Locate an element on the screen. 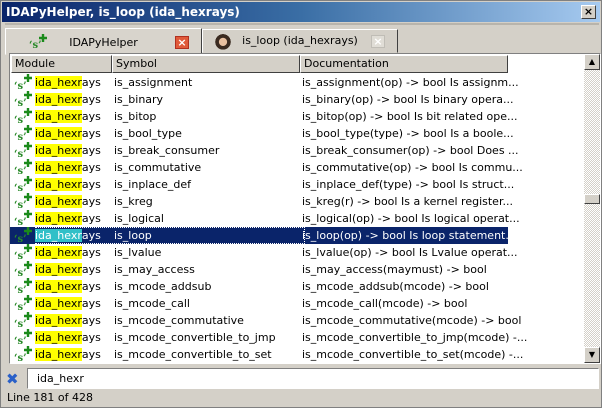 The image size is (602, 408). filter-input: ida_hexr is located at coordinates (313, 378).